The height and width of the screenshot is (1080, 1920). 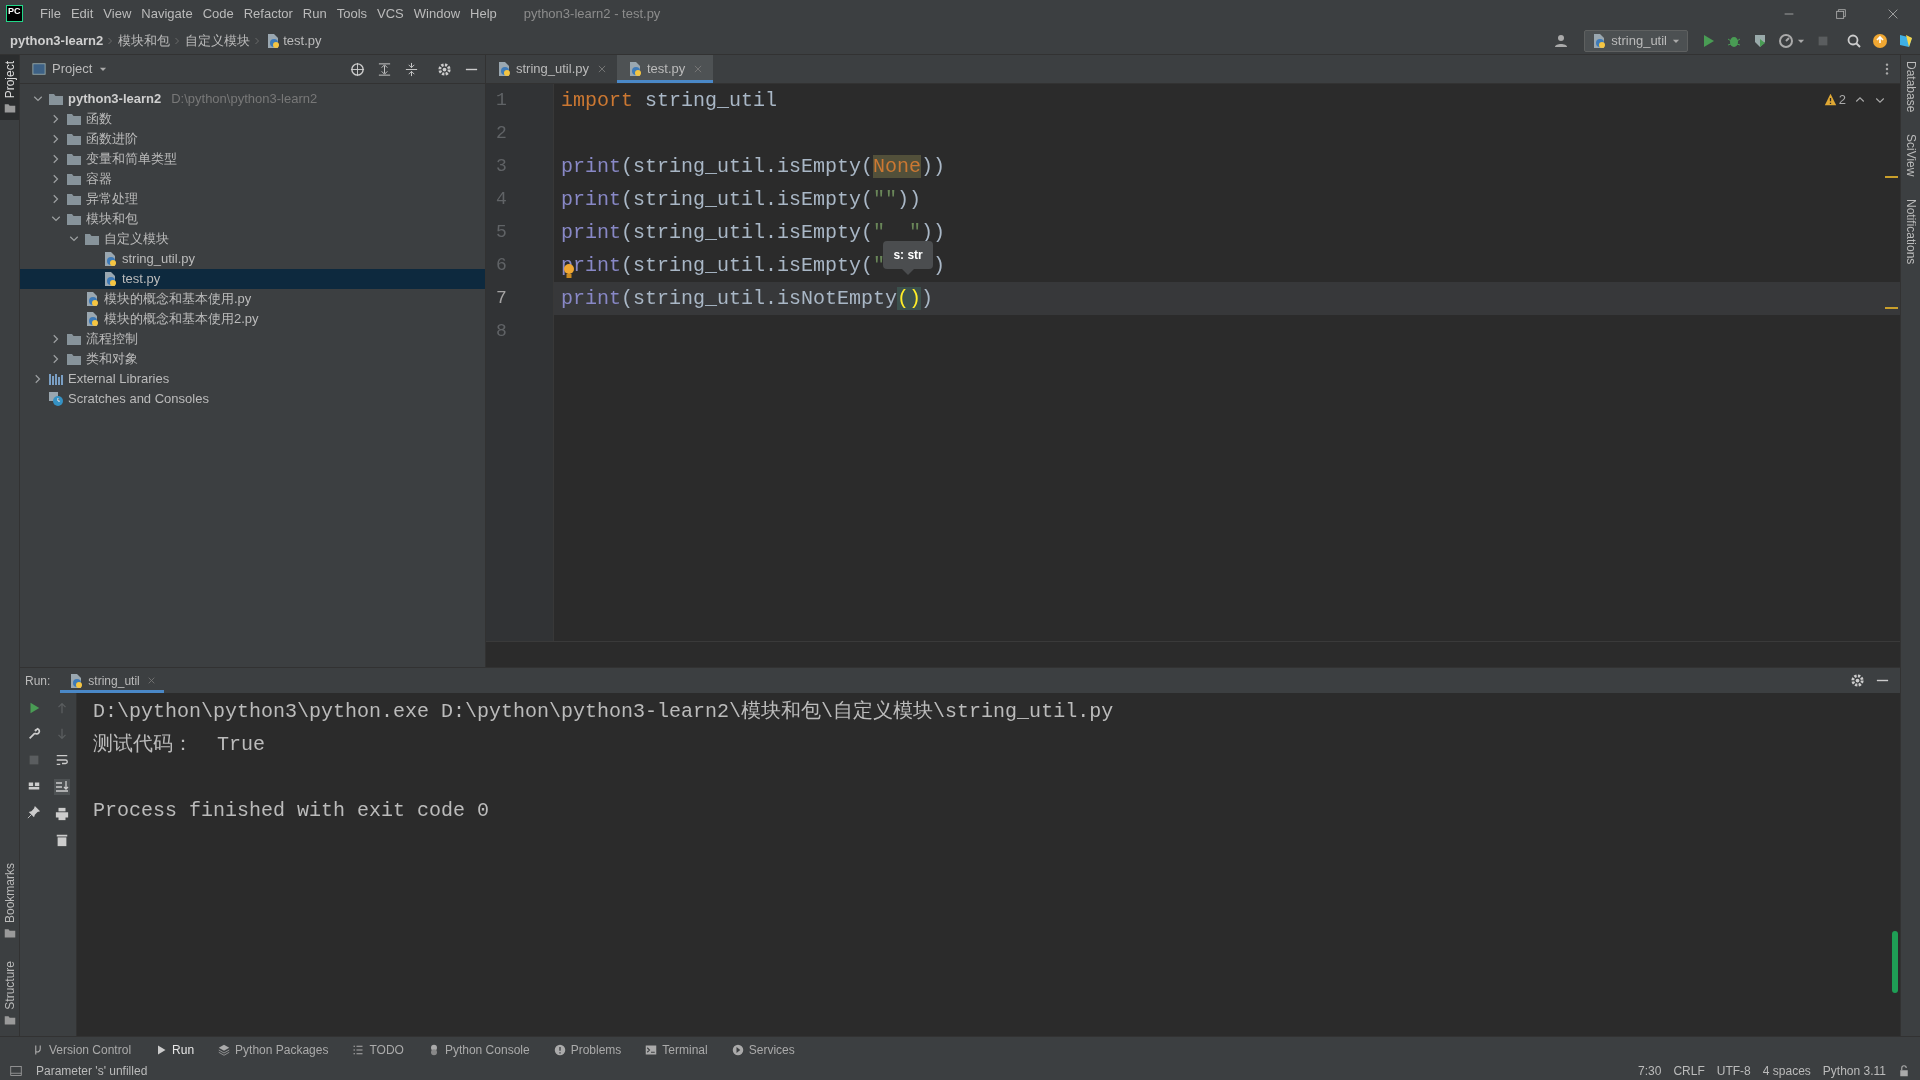 I want to click on menu-item: Tools, so click(x=352, y=13).